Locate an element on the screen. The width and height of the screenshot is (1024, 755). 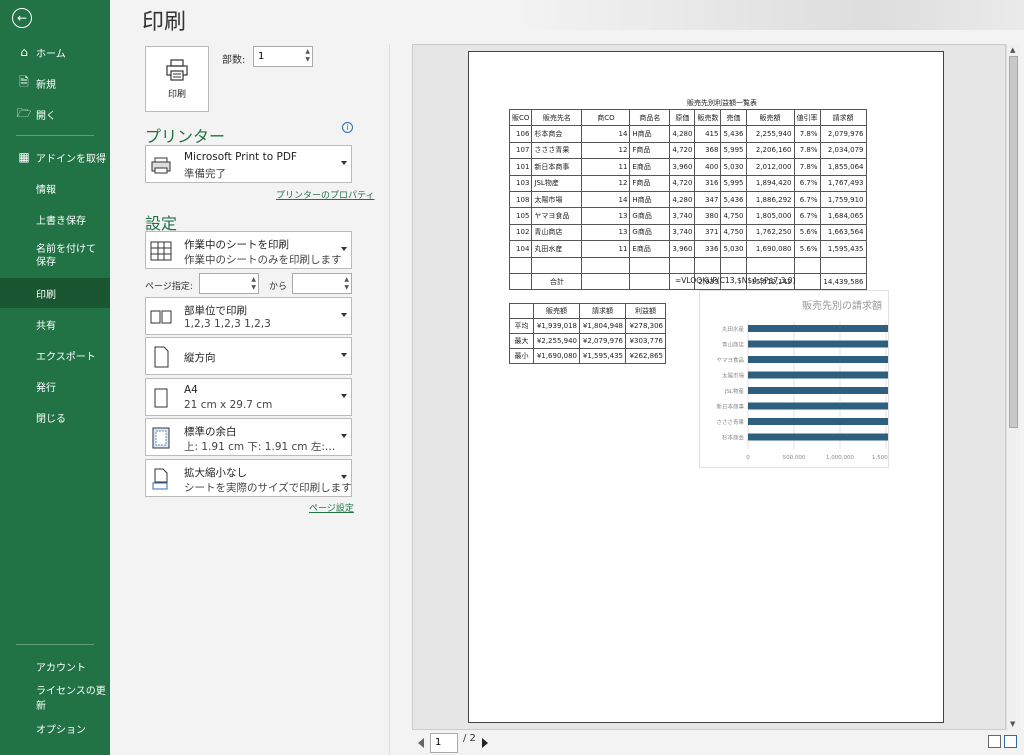
sidebar-item-info: 情報 is located at coordinates (55, 188).